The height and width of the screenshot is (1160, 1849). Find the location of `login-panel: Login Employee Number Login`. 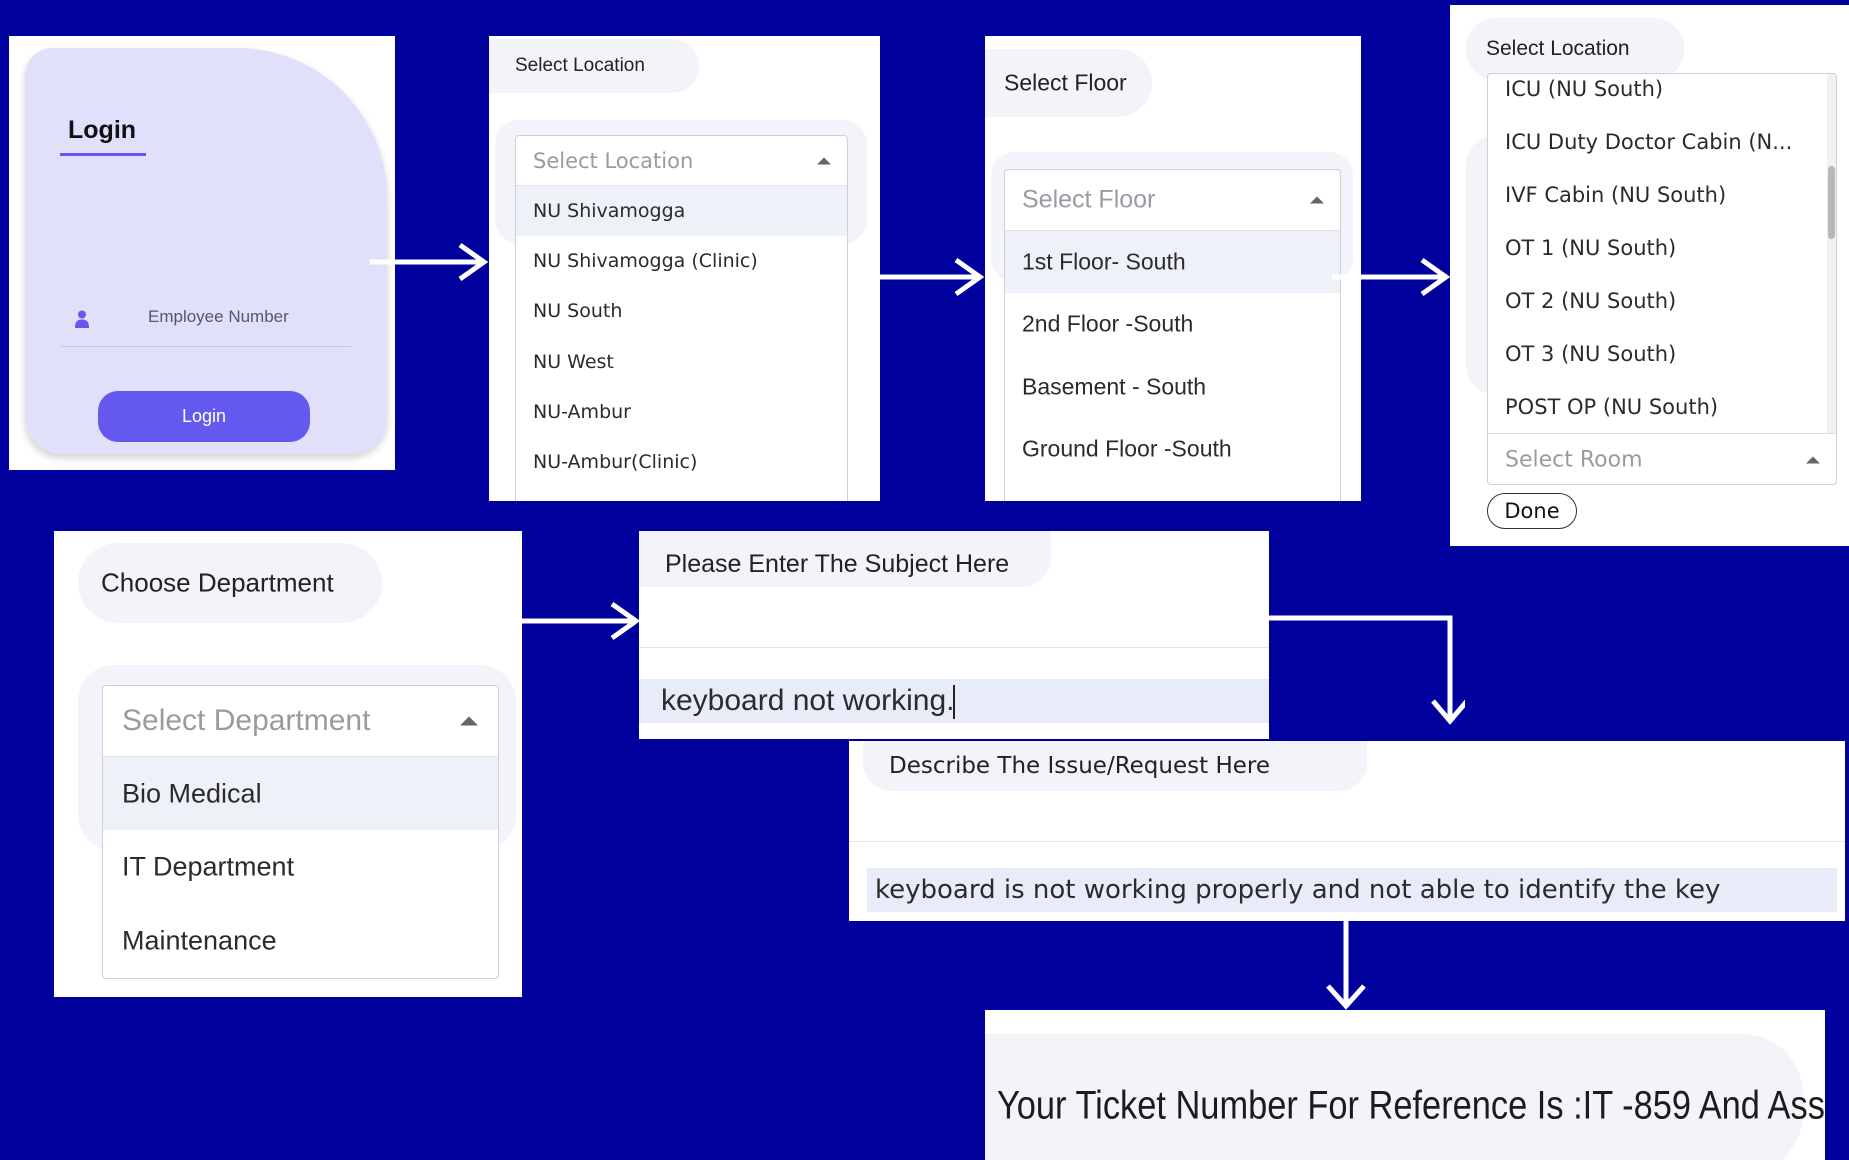

login-panel: Login Employee Number Login is located at coordinates (202, 253).